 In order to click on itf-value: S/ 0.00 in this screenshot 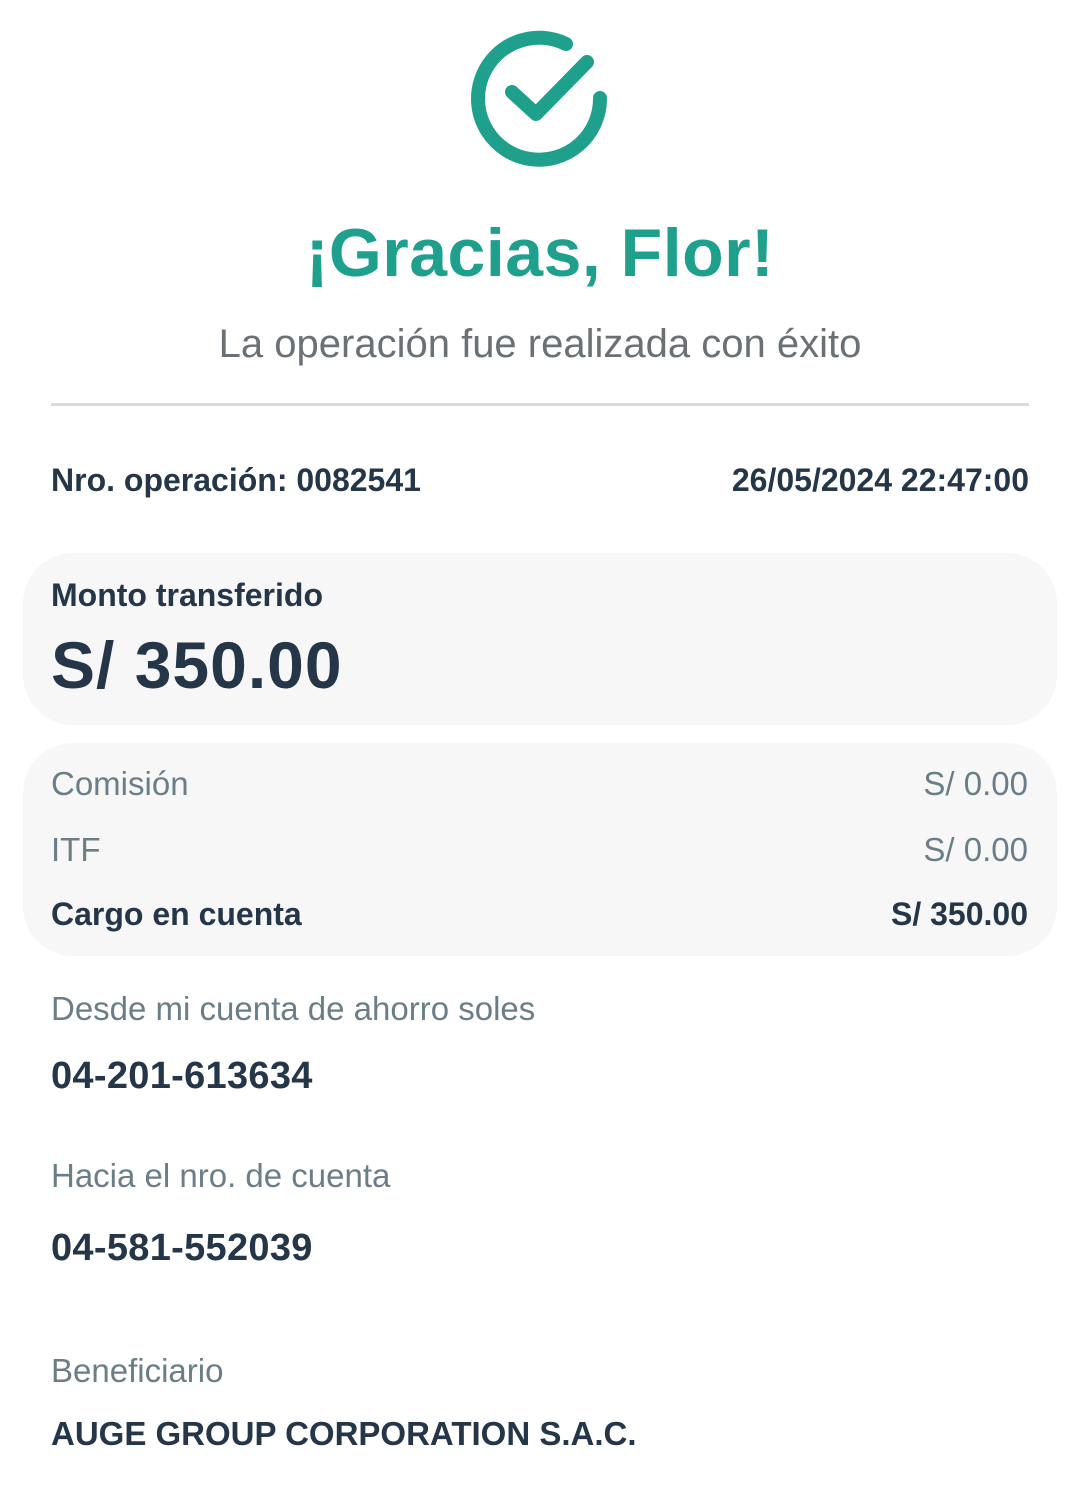, I will do `click(975, 849)`.